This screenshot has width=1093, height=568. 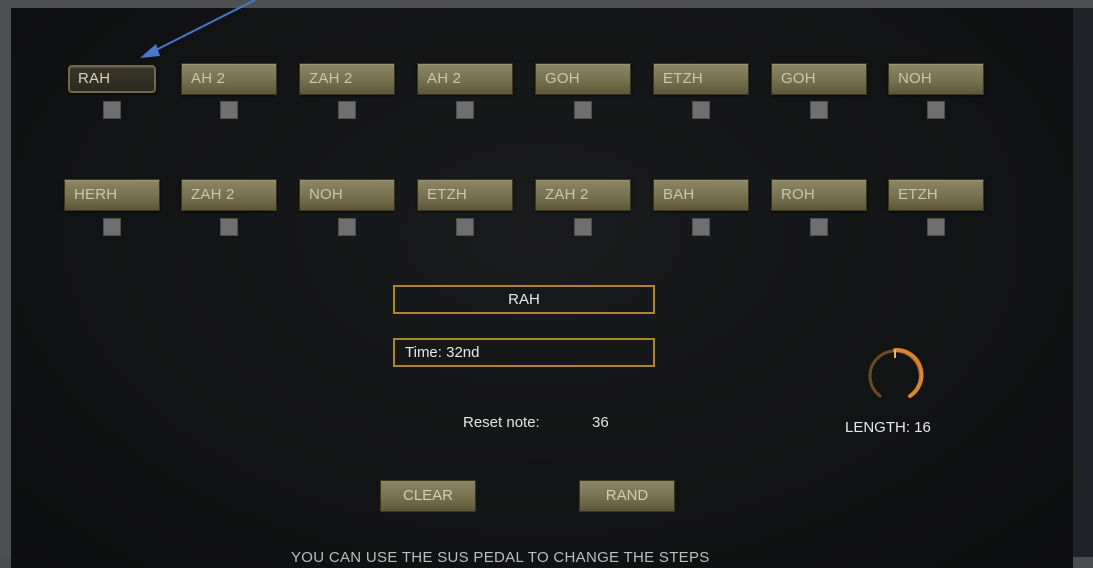 I want to click on step-2-3: NOH, so click(x=347, y=195).